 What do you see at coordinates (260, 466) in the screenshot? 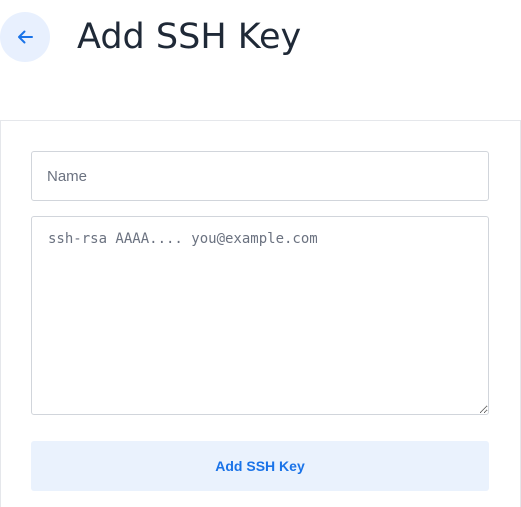
I see `add-ssh-key-button: Add SSH Key` at bounding box center [260, 466].